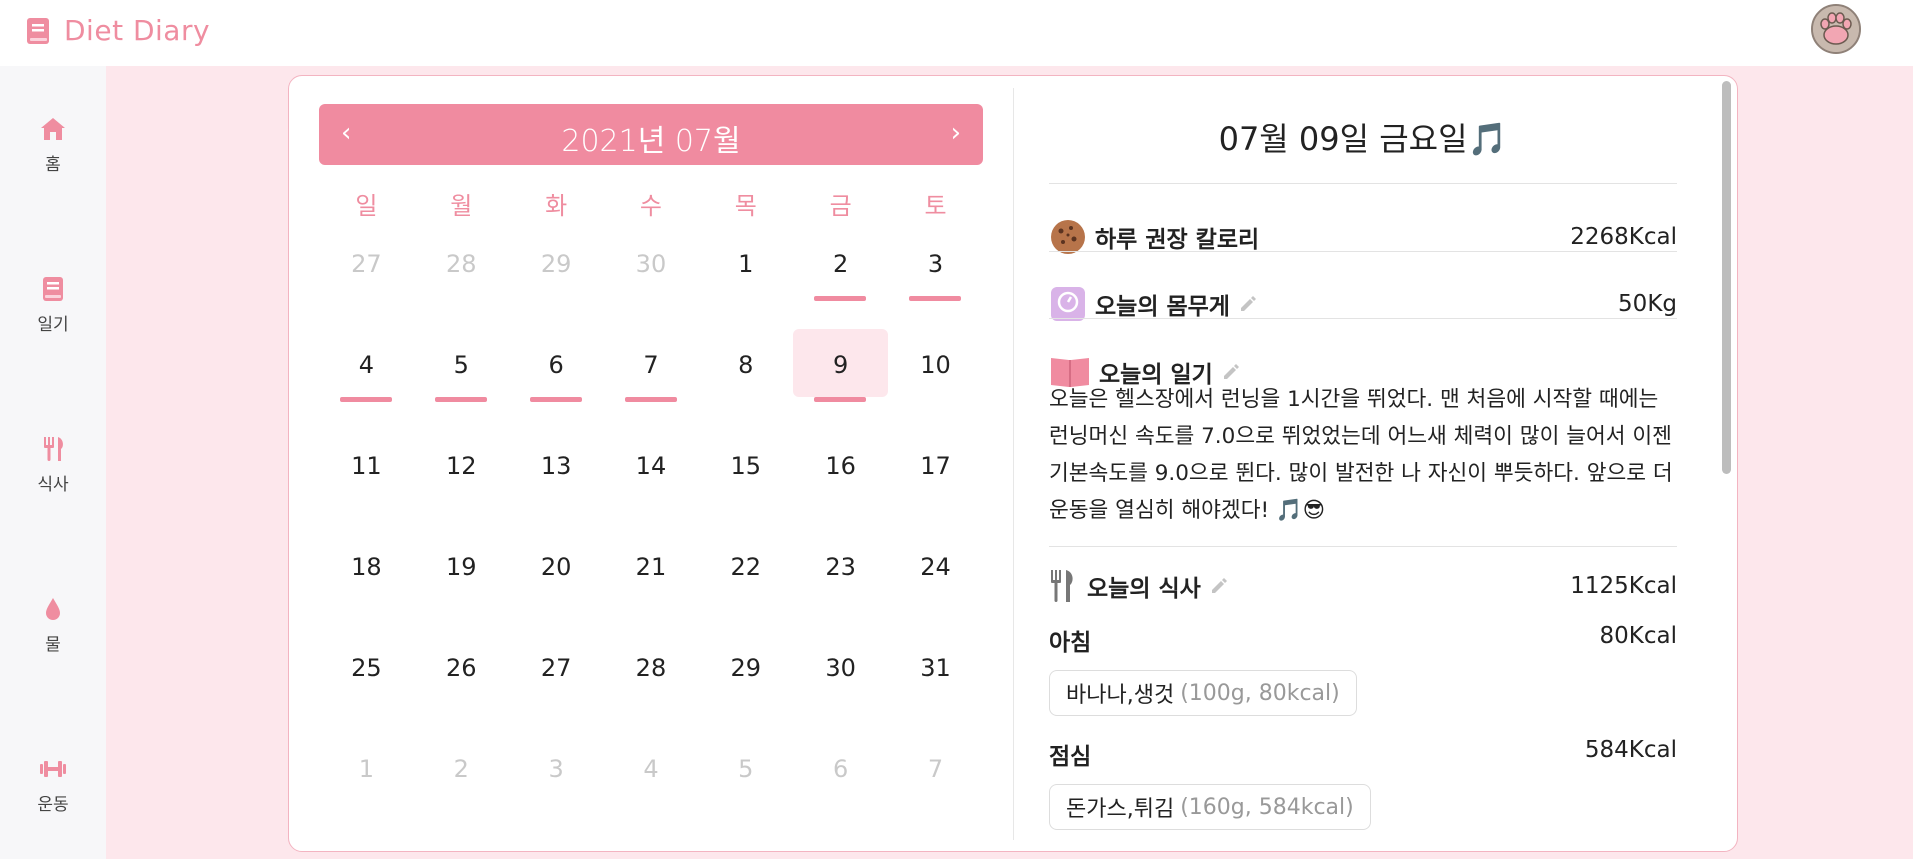 Image resolution: width=1913 pixels, height=859 pixels. Describe the element at coordinates (53, 784) in the screenshot. I see `sidebar-item-exercise: 운동` at that location.